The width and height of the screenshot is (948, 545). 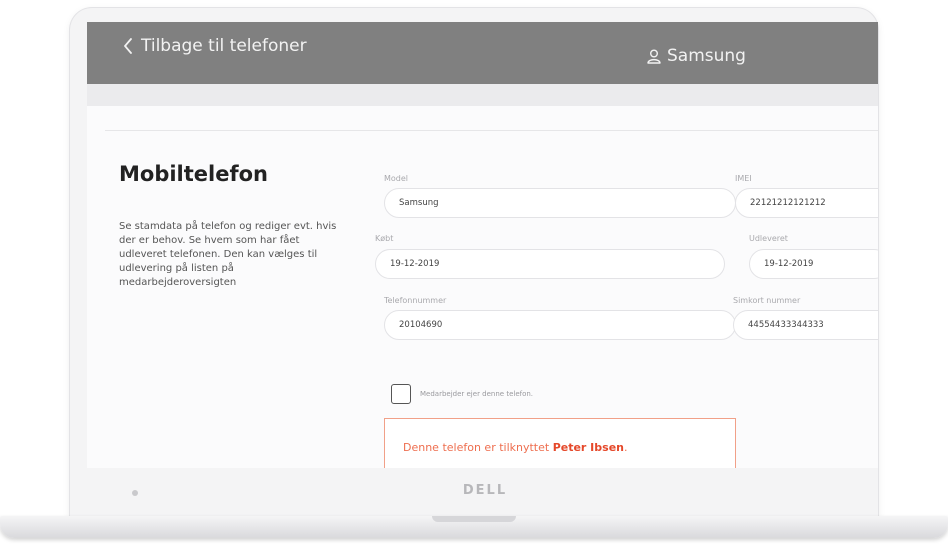 I want to click on laptop-hinge-notch, so click(x=474, y=519).